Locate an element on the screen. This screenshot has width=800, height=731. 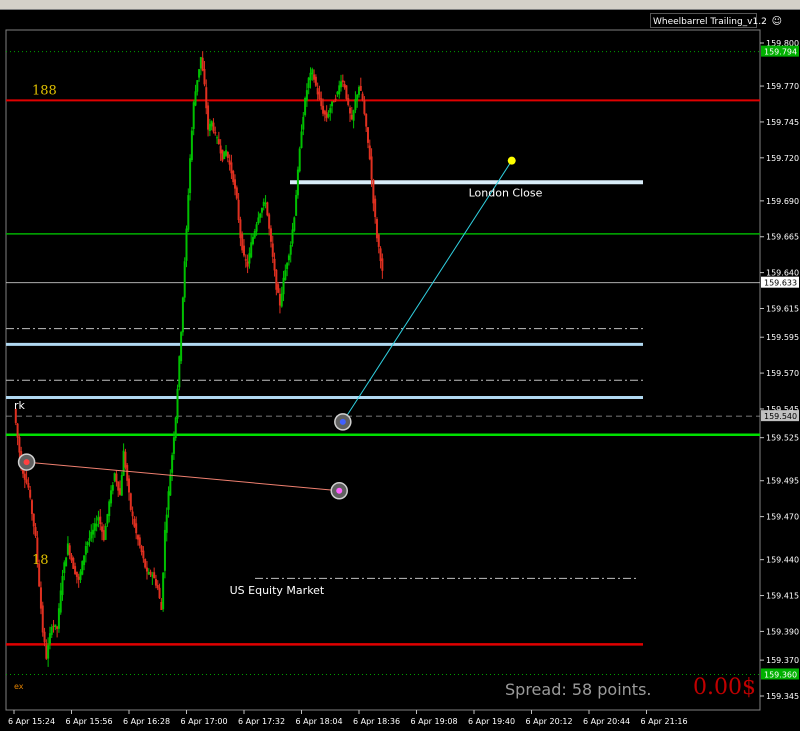
ea-label: Wheelbarrel Trailing_v1.2 is located at coordinates (710, 22).